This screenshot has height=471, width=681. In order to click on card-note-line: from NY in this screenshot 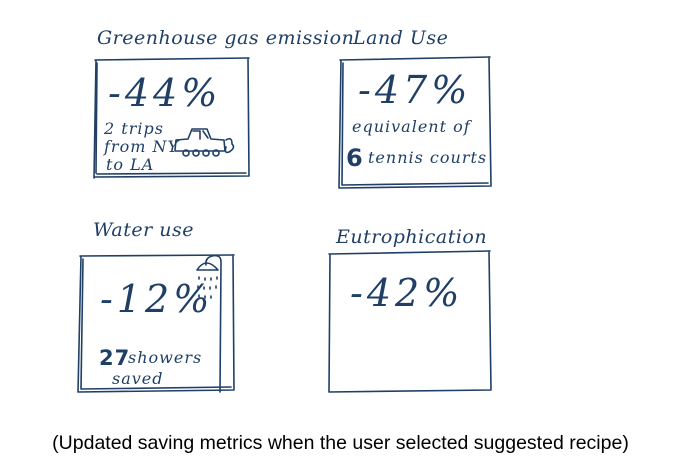, I will do `click(141, 146)`.